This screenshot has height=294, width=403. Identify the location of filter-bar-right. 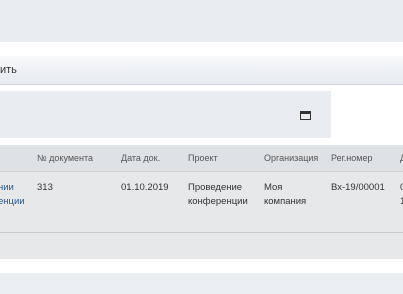
(367, 114).